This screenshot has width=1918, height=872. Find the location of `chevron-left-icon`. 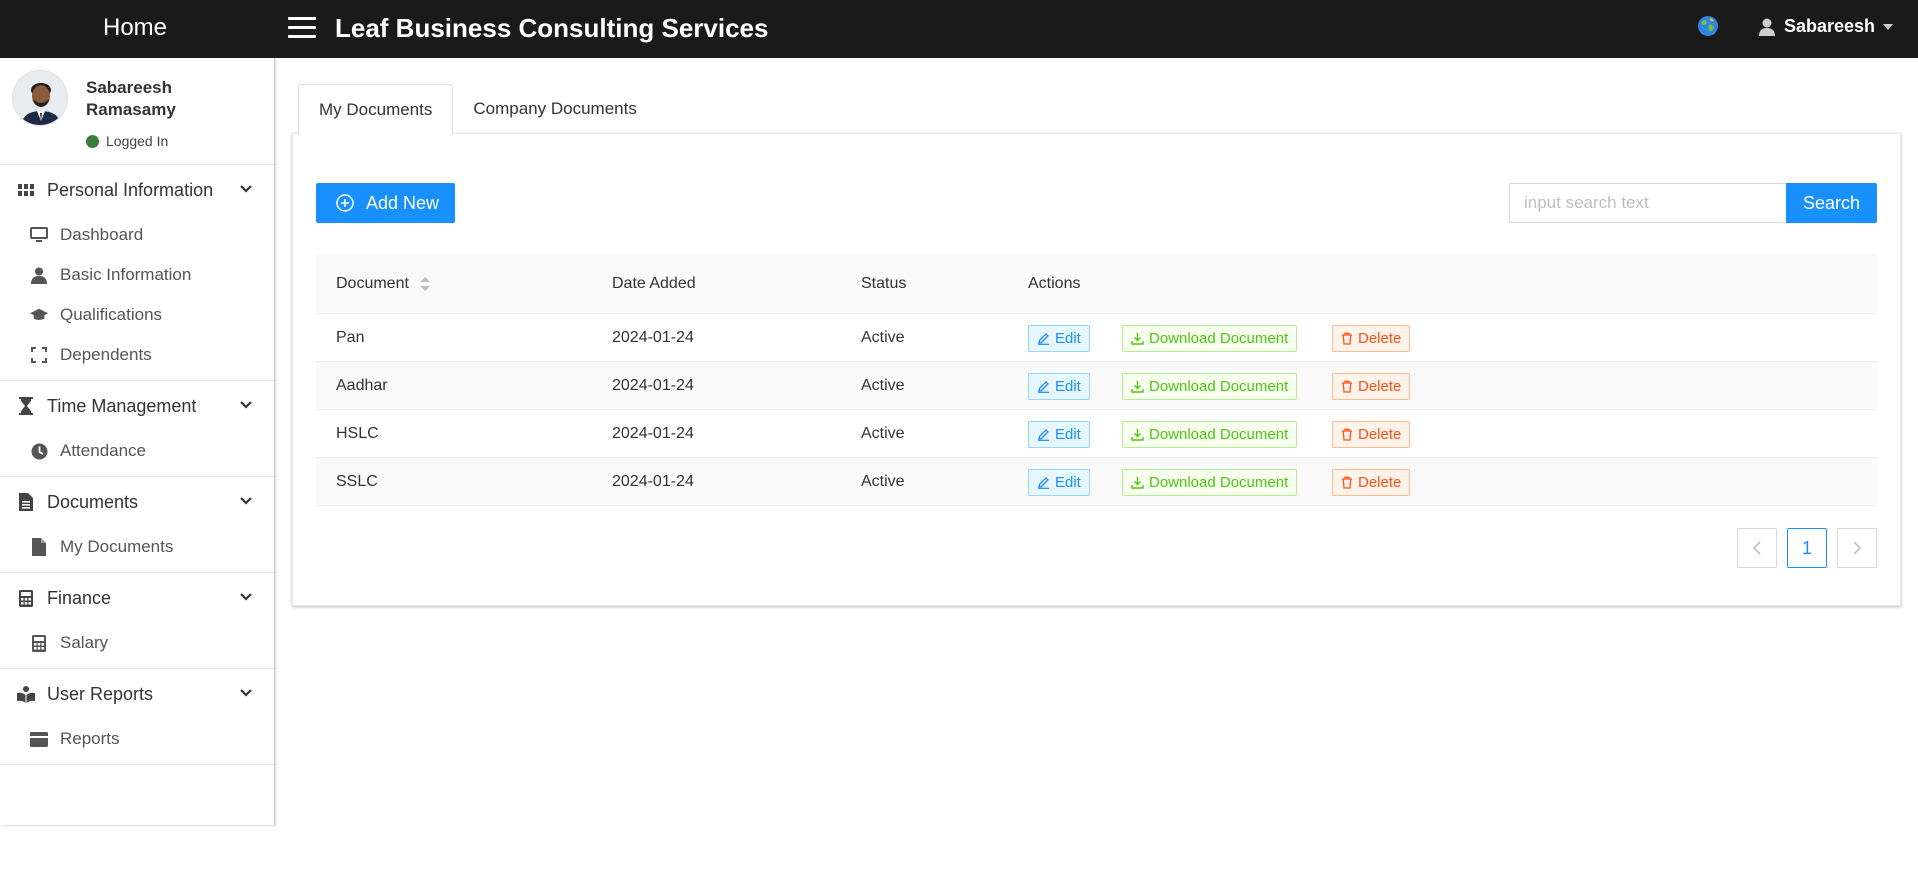

chevron-left-icon is located at coordinates (1757, 548).